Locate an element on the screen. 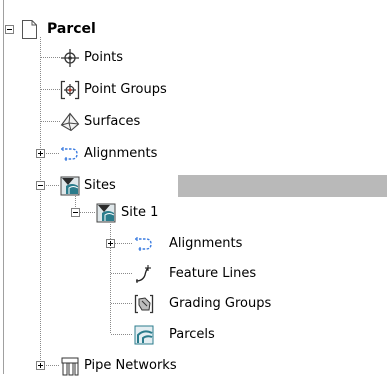 This screenshot has height=377, width=387. selection-highlight is located at coordinates (282, 186).